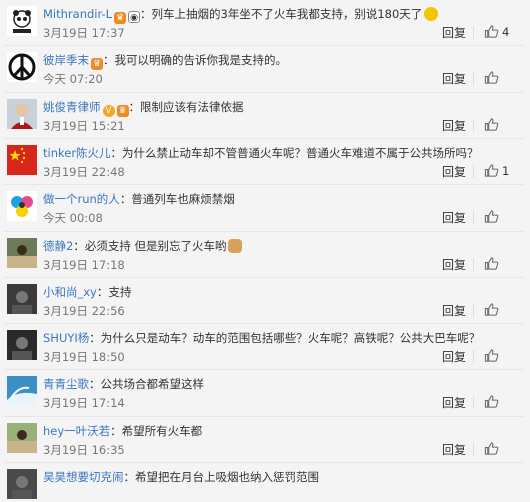  I want to click on smile-emoji-icon, so click(431, 14).